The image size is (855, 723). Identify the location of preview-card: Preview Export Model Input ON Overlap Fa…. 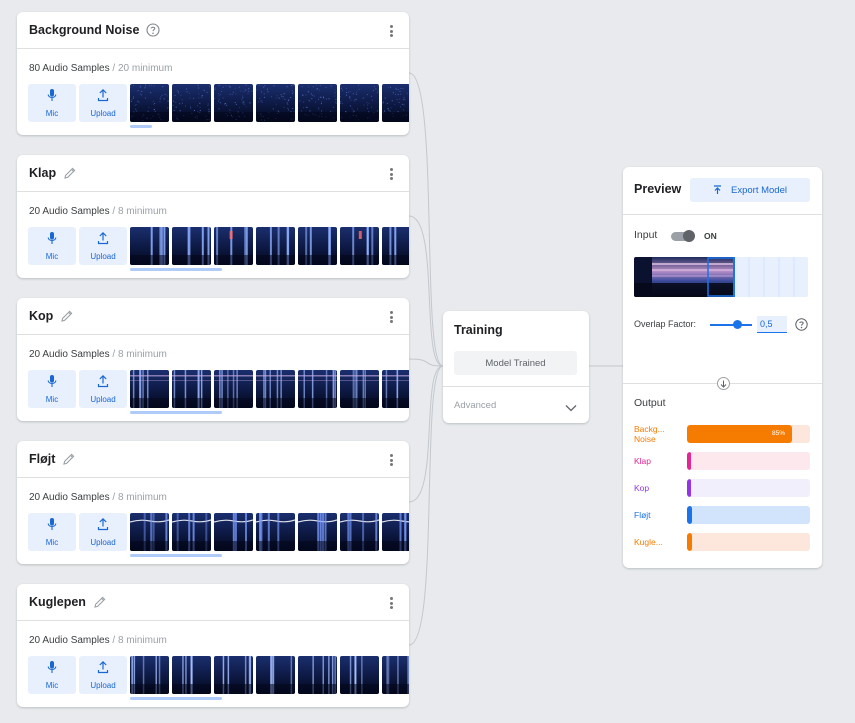
(722, 367).